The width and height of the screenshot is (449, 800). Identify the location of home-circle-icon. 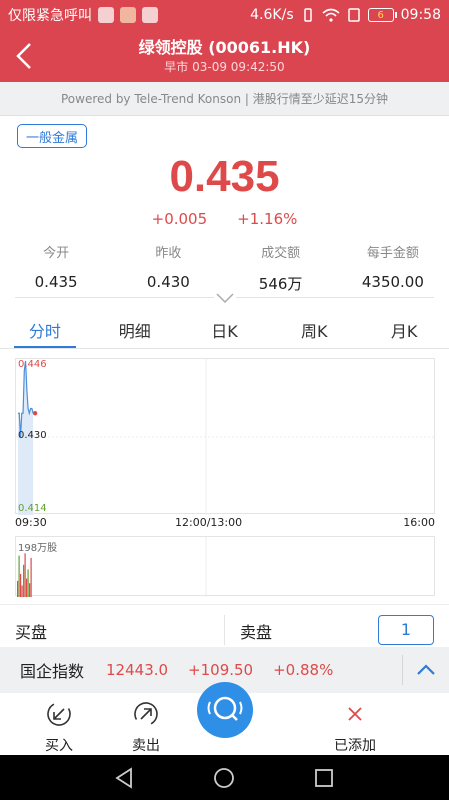
(224, 778).